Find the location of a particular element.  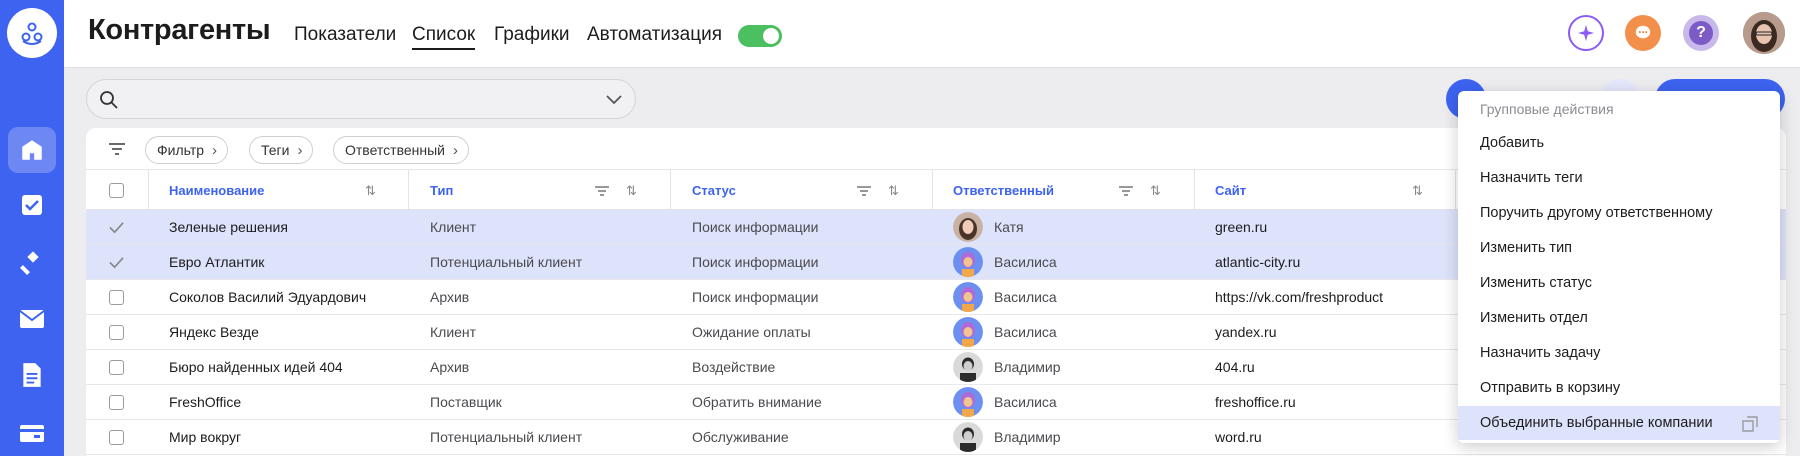

company-name: Мир вокруг is located at coordinates (205, 437).